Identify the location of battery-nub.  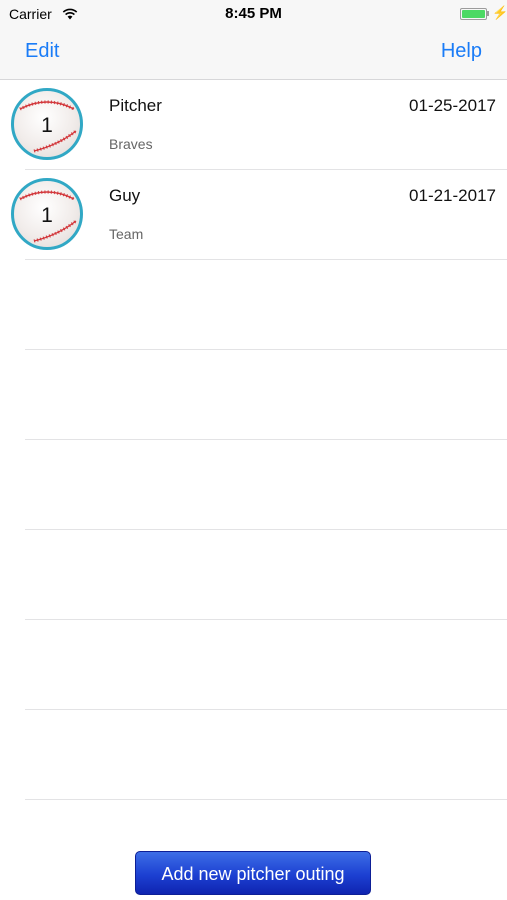
(488, 13).